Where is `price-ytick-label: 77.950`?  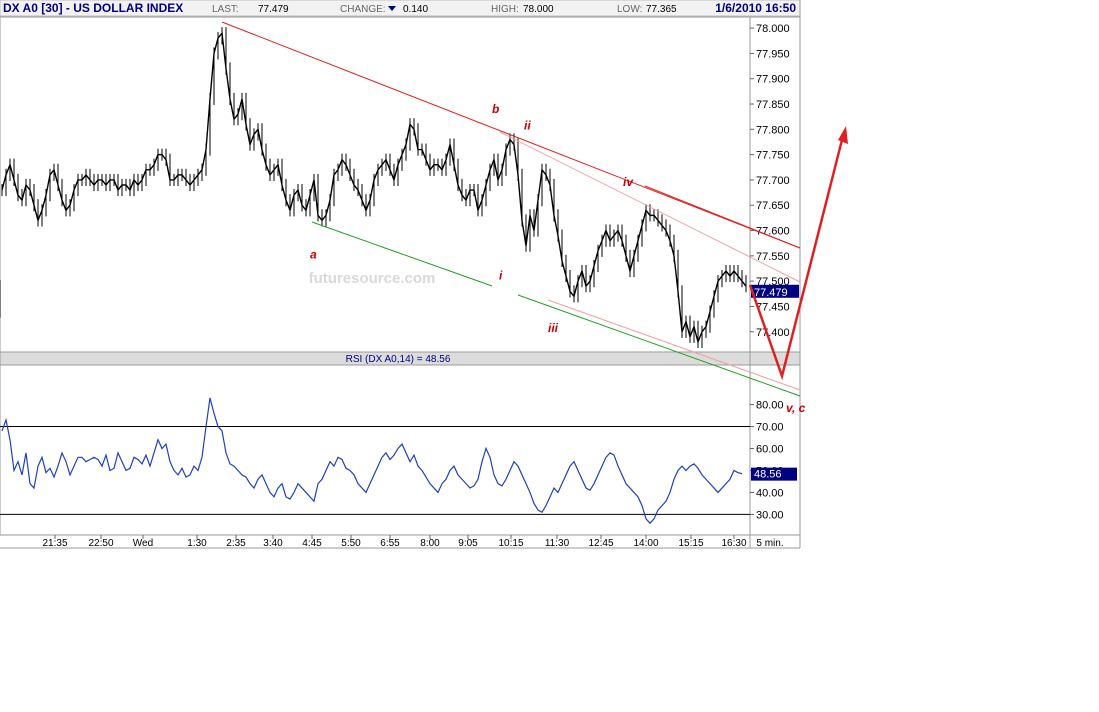 price-ytick-label: 77.950 is located at coordinates (773, 54).